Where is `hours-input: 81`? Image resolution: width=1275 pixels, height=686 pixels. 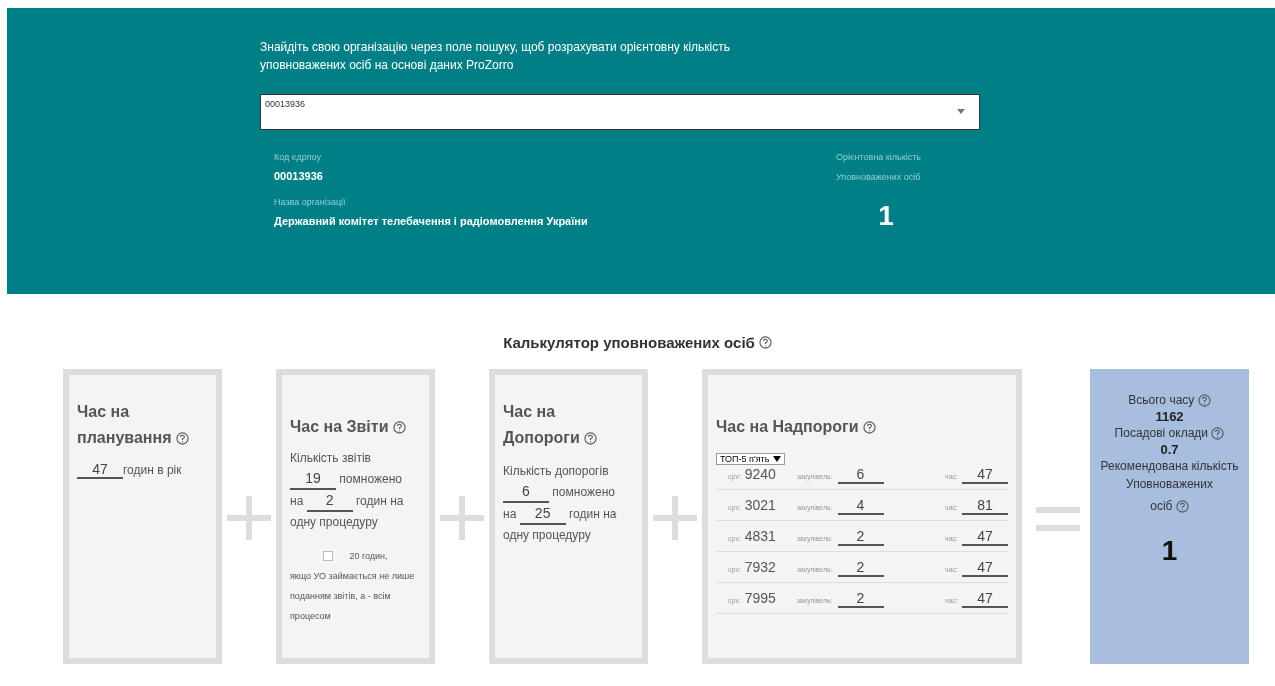 hours-input: 81 is located at coordinates (985, 506).